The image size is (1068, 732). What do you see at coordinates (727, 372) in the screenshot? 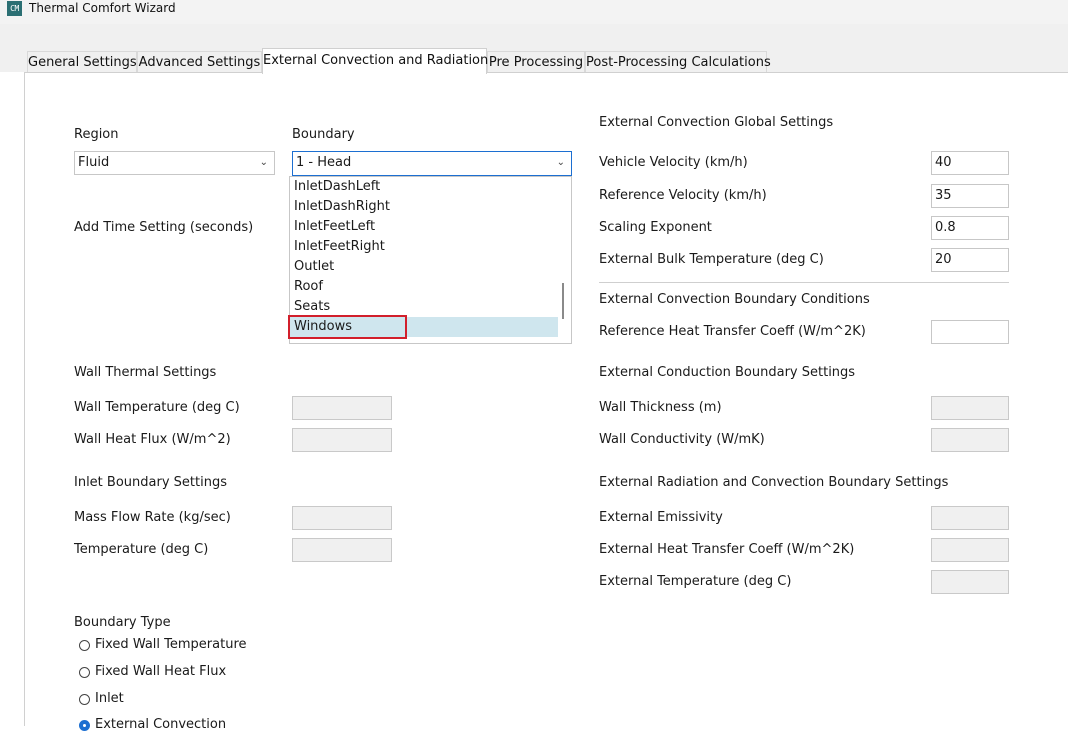
I see `ext-conduction-section-title: External Conduction Boundary Settings` at bounding box center [727, 372].